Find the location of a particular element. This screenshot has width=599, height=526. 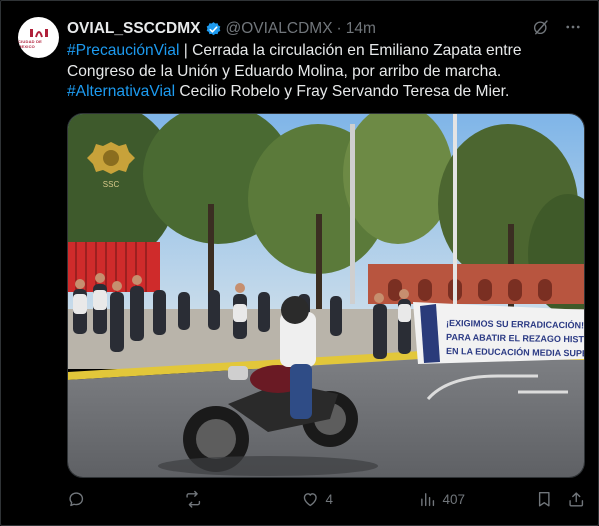

reply-icon is located at coordinates (76, 499).